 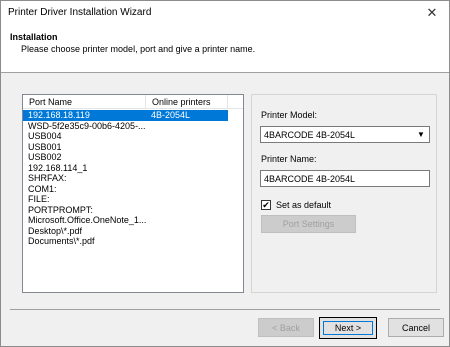 What do you see at coordinates (310, 135) in the screenshot?
I see `printer-model-value: 4BARCODE 4B-2054L` at bounding box center [310, 135].